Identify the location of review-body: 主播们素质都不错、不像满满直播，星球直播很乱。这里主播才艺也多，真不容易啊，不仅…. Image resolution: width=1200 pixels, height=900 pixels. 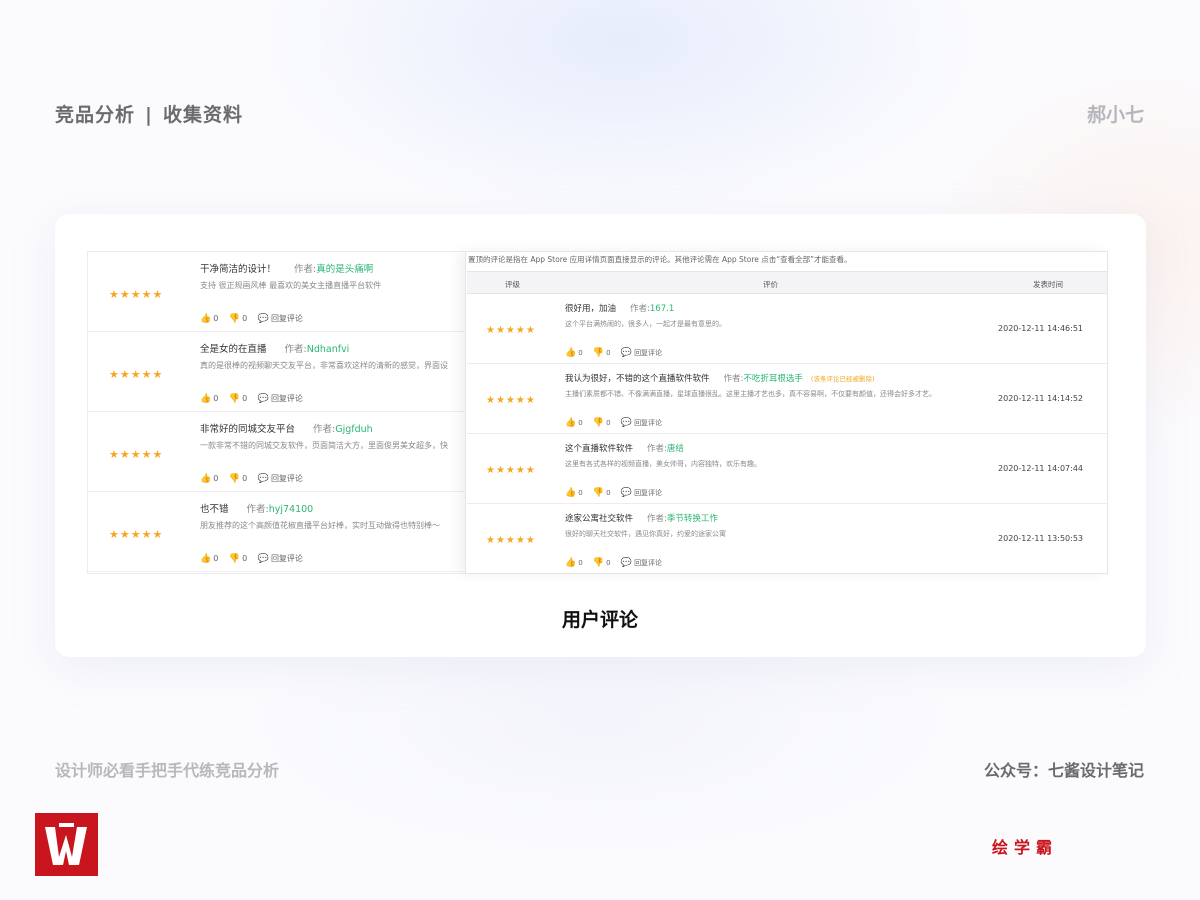
(750, 394).